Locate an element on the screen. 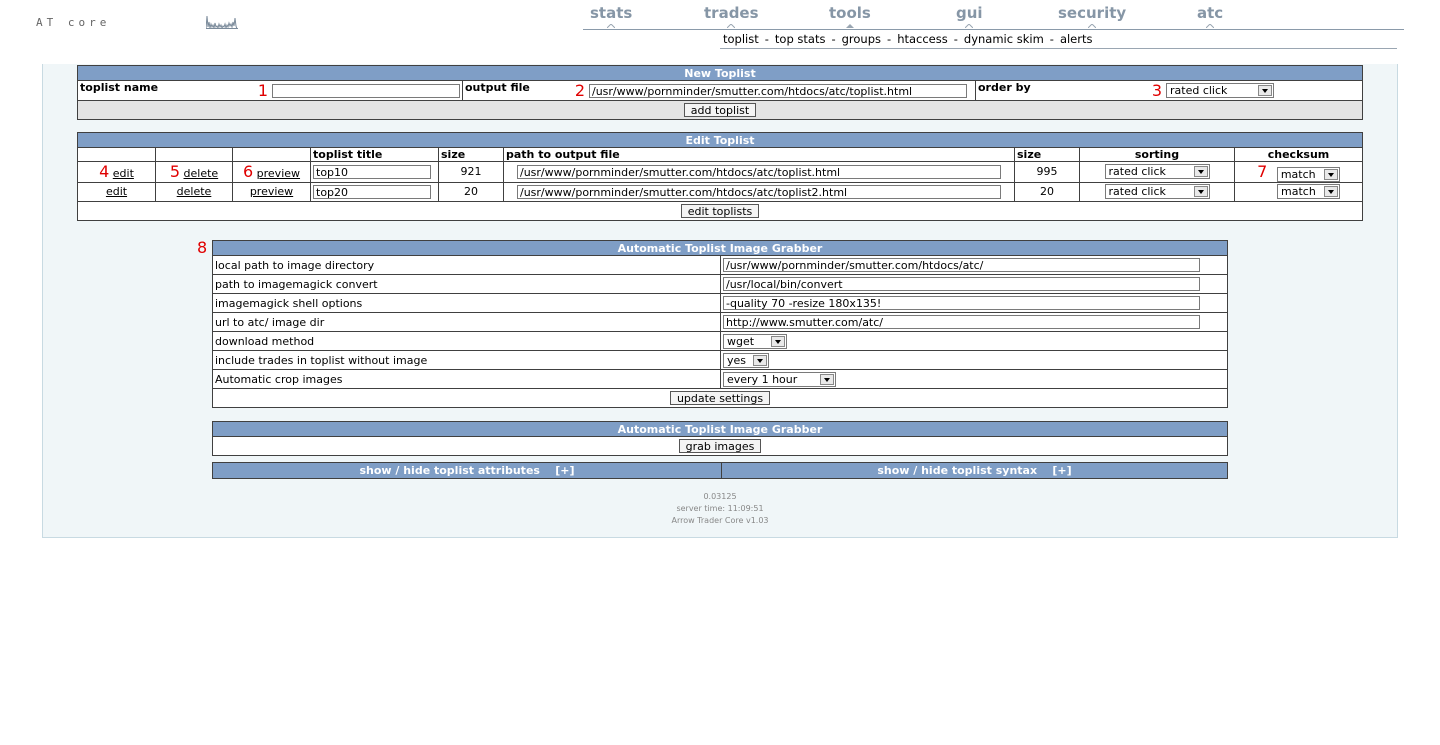 The height and width of the screenshot is (745, 1440). col-size2: size is located at coordinates (1047, 154).